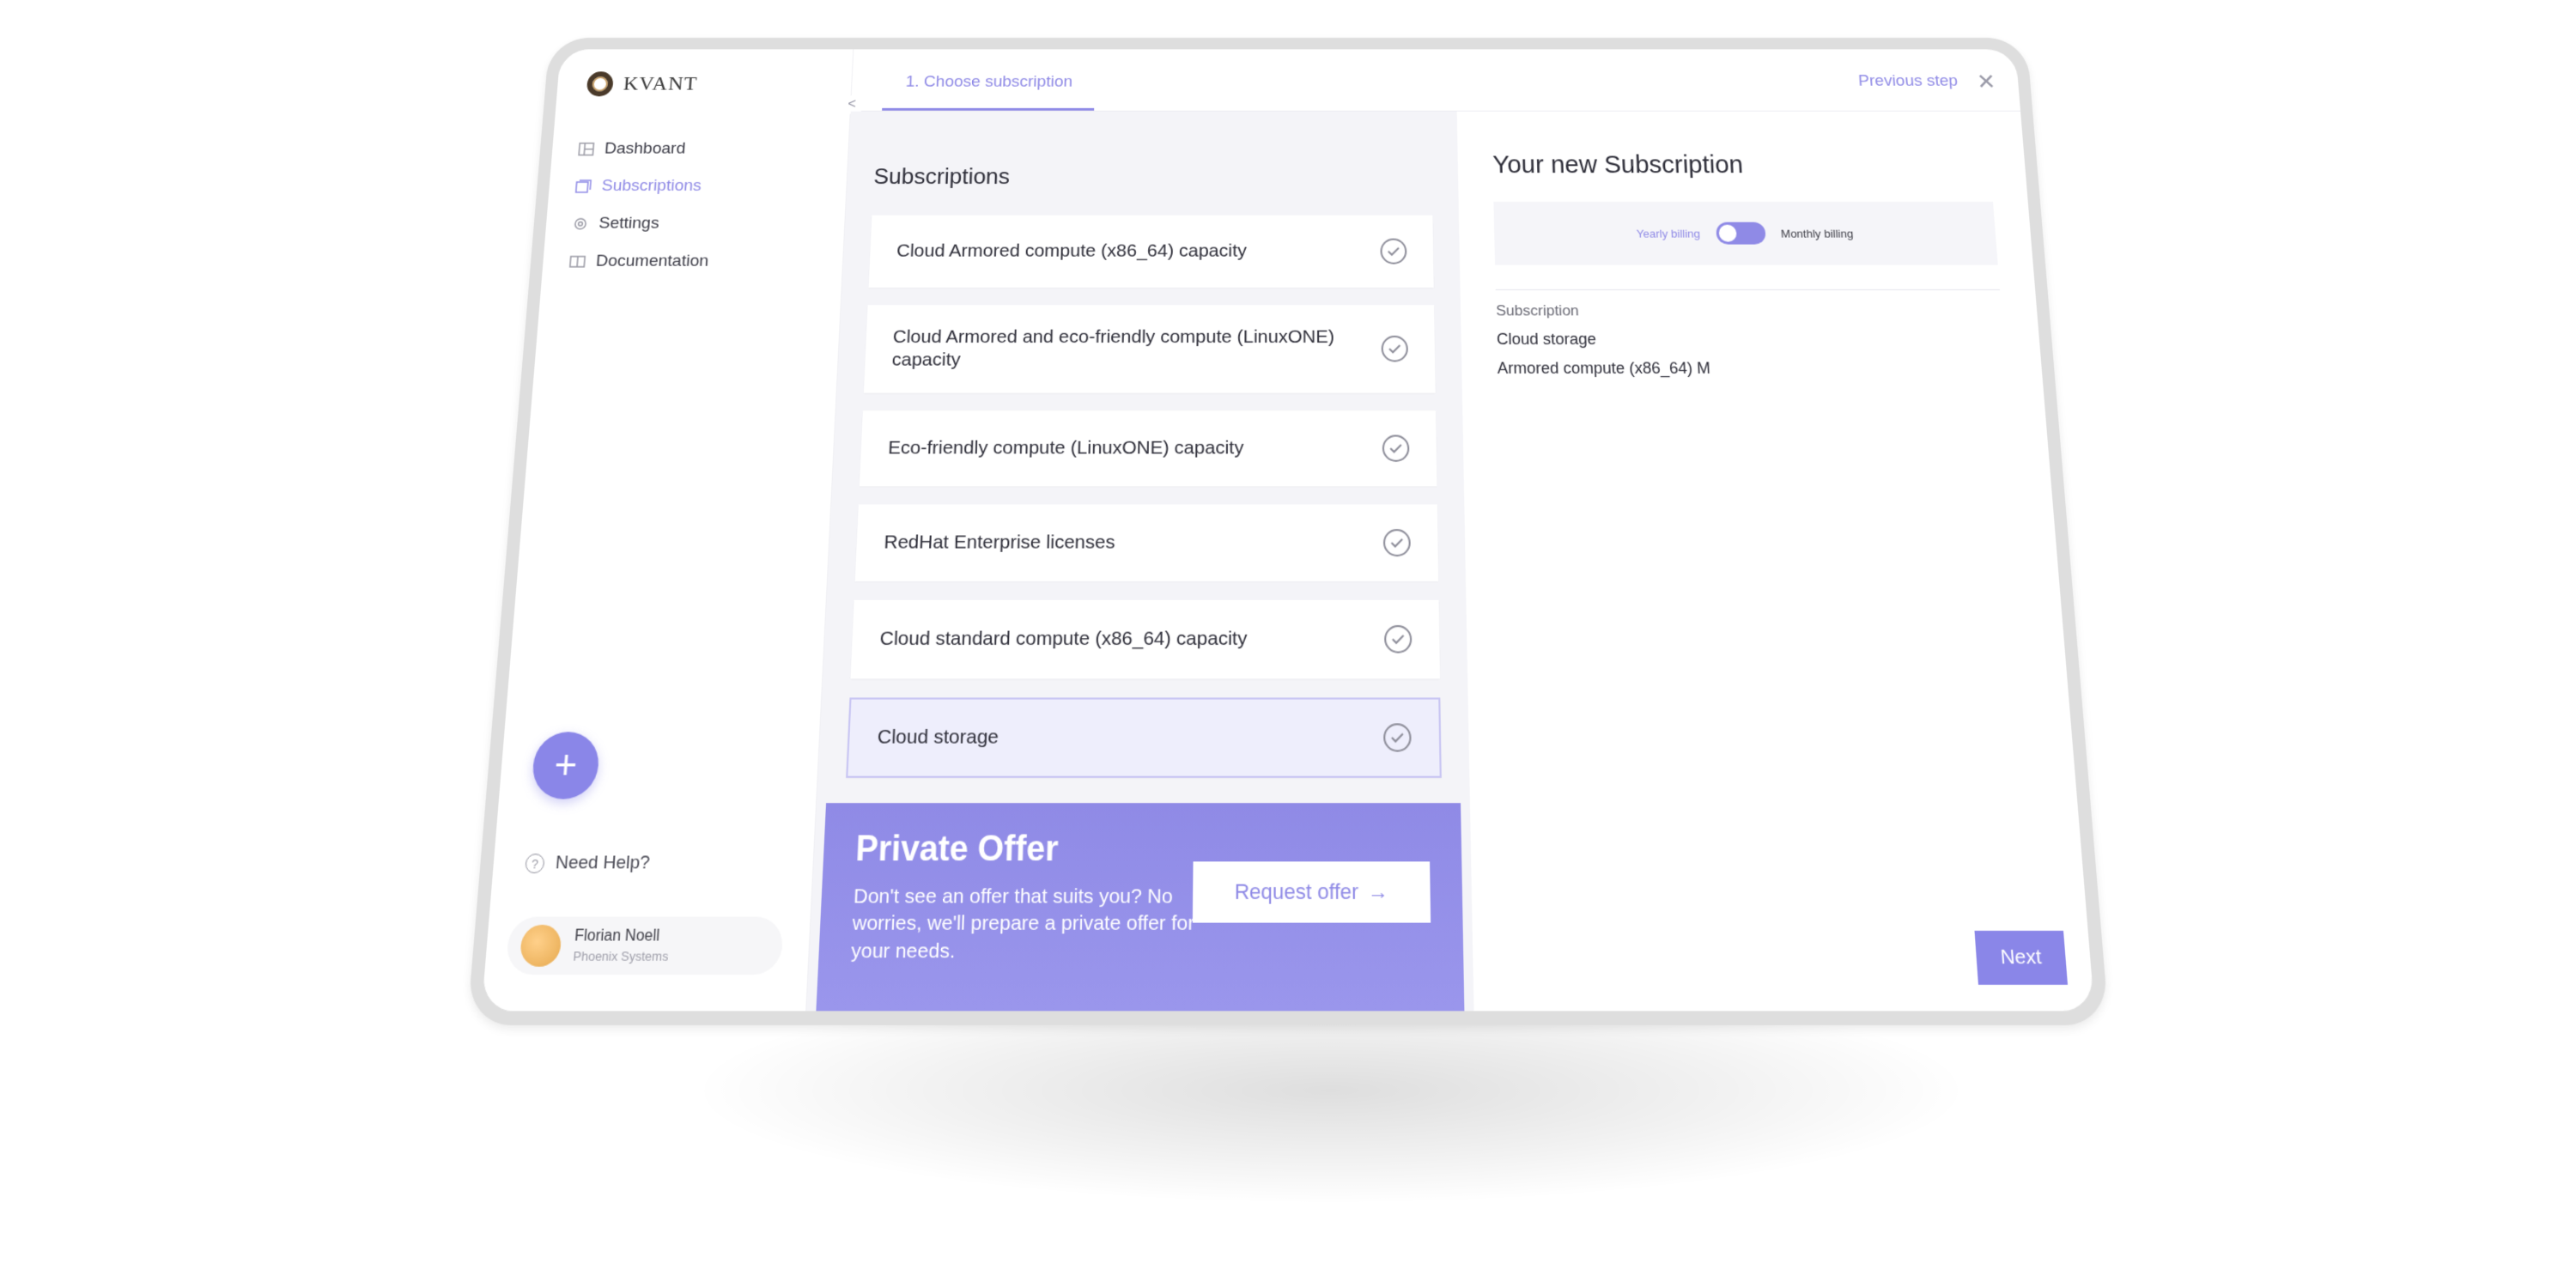 This screenshot has height=1288, width=2576. I want to click on sidebar-item-documentation: Documentation, so click(693, 262).